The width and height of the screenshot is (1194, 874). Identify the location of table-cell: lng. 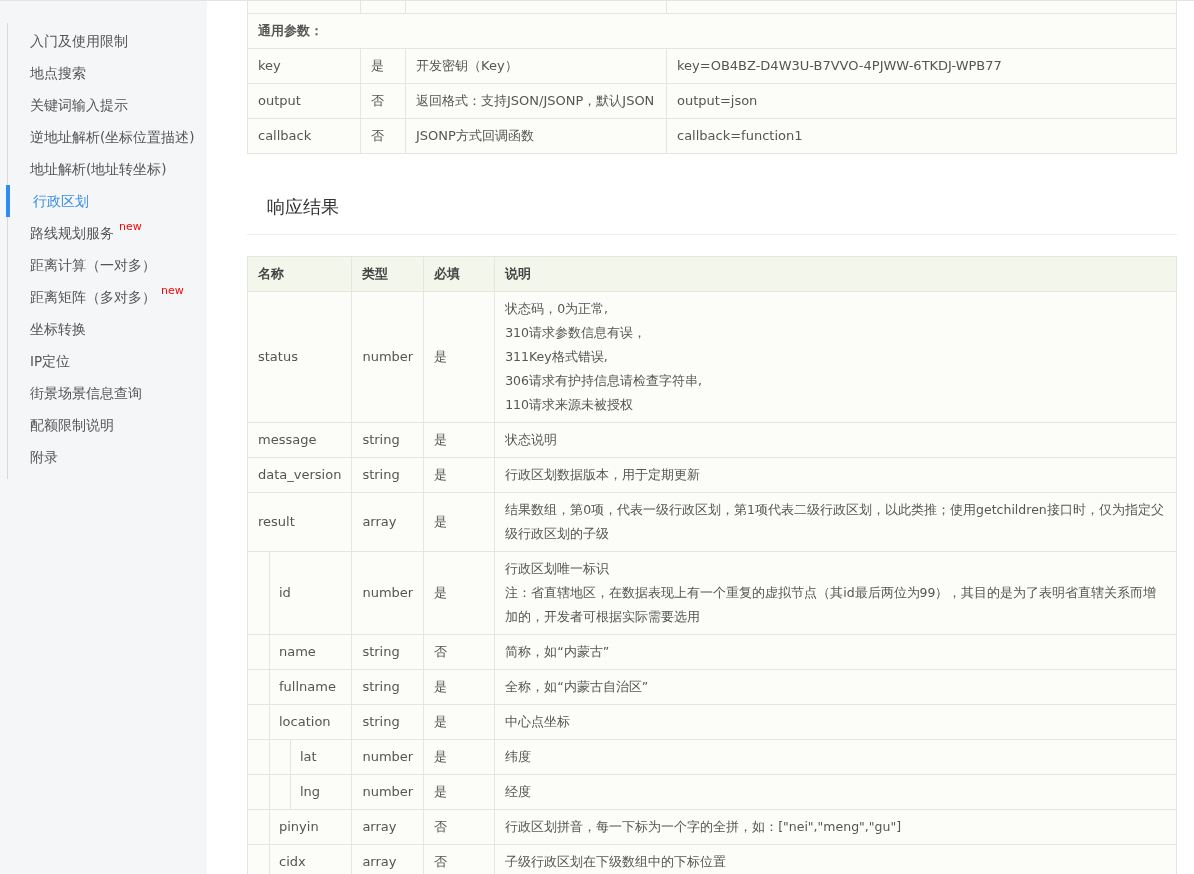
(299, 792).